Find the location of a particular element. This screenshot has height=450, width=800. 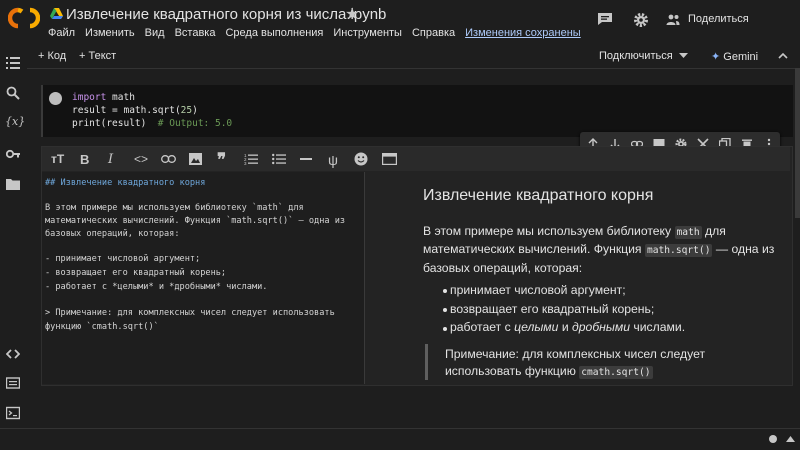

emoji-icon is located at coordinates (361, 159).